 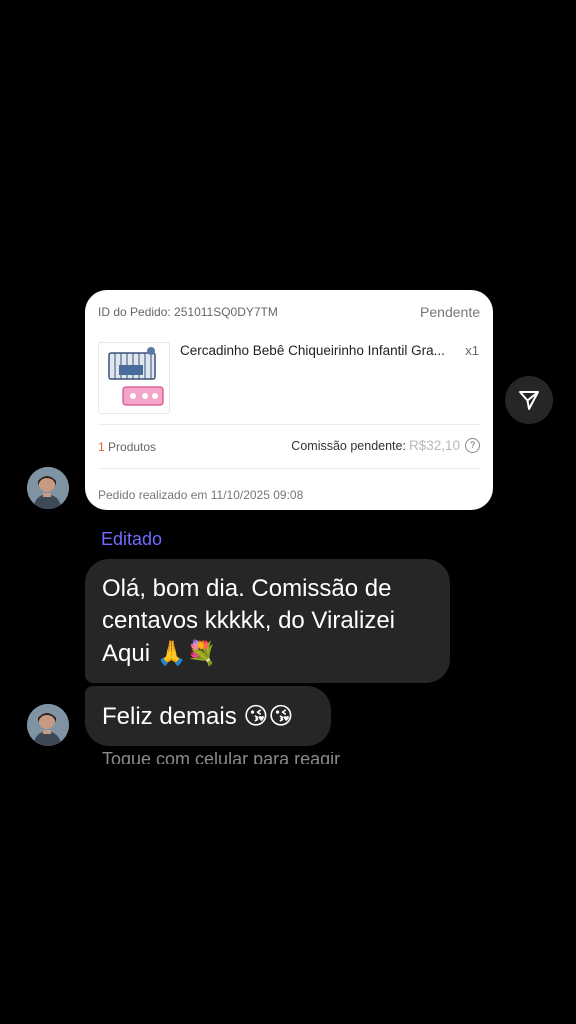 What do you see at coordinates (434, 445) in the screenshot?
I see `commission-amount: R$32,10` at bounding box center [434, 445].